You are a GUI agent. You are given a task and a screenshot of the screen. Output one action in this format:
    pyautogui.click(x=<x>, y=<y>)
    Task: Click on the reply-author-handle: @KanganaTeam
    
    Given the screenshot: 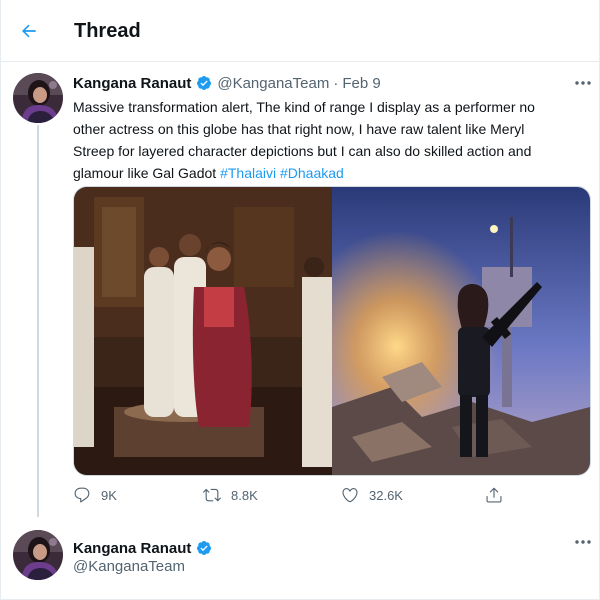 What is the action you would take?
    pyautogui.click(x=129, y=566)
    